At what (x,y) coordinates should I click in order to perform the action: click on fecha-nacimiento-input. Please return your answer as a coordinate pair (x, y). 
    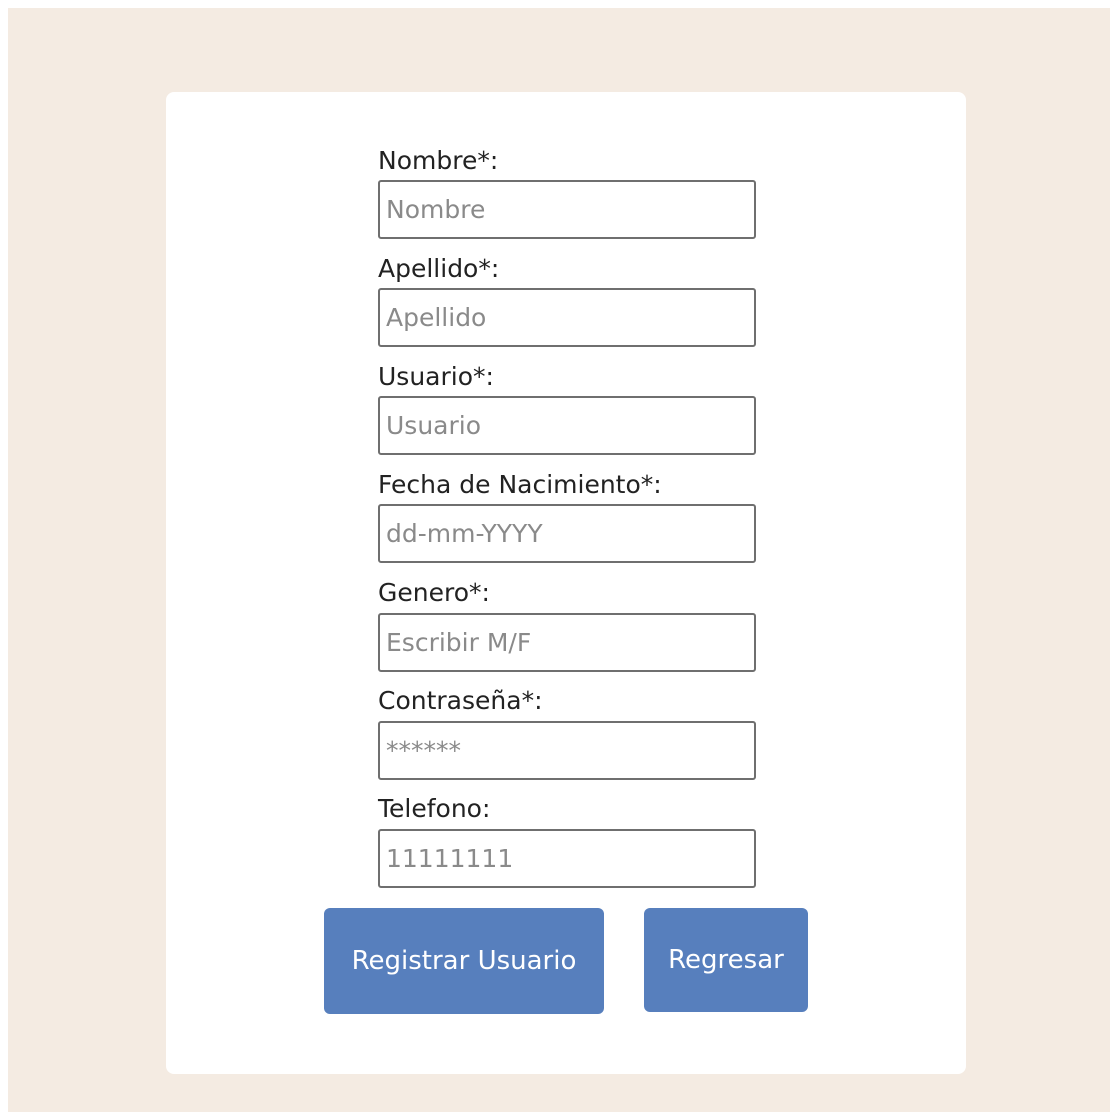
    Looking at the image, I should click on (567, 533).